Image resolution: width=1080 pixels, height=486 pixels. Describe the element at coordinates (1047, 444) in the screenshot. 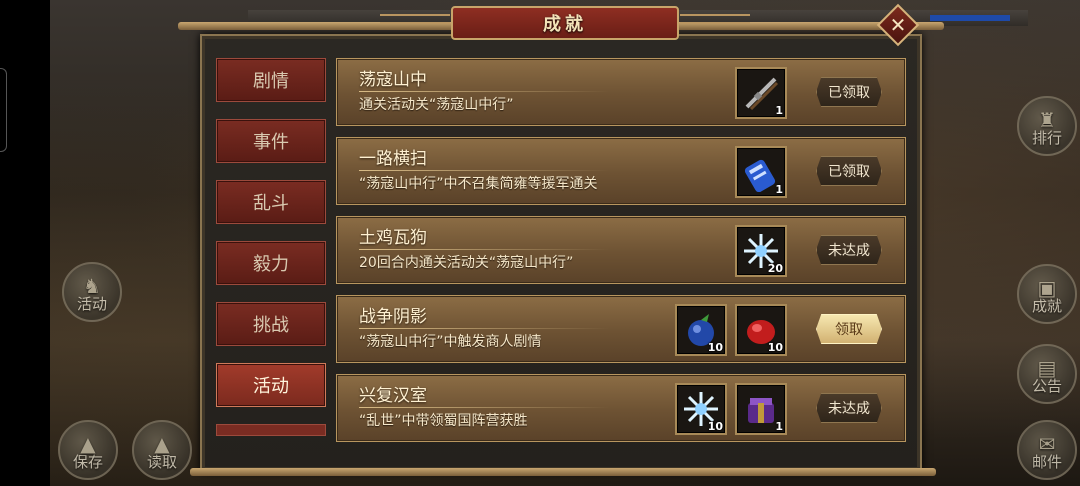

I see `mail-icon: ✉` at that location.